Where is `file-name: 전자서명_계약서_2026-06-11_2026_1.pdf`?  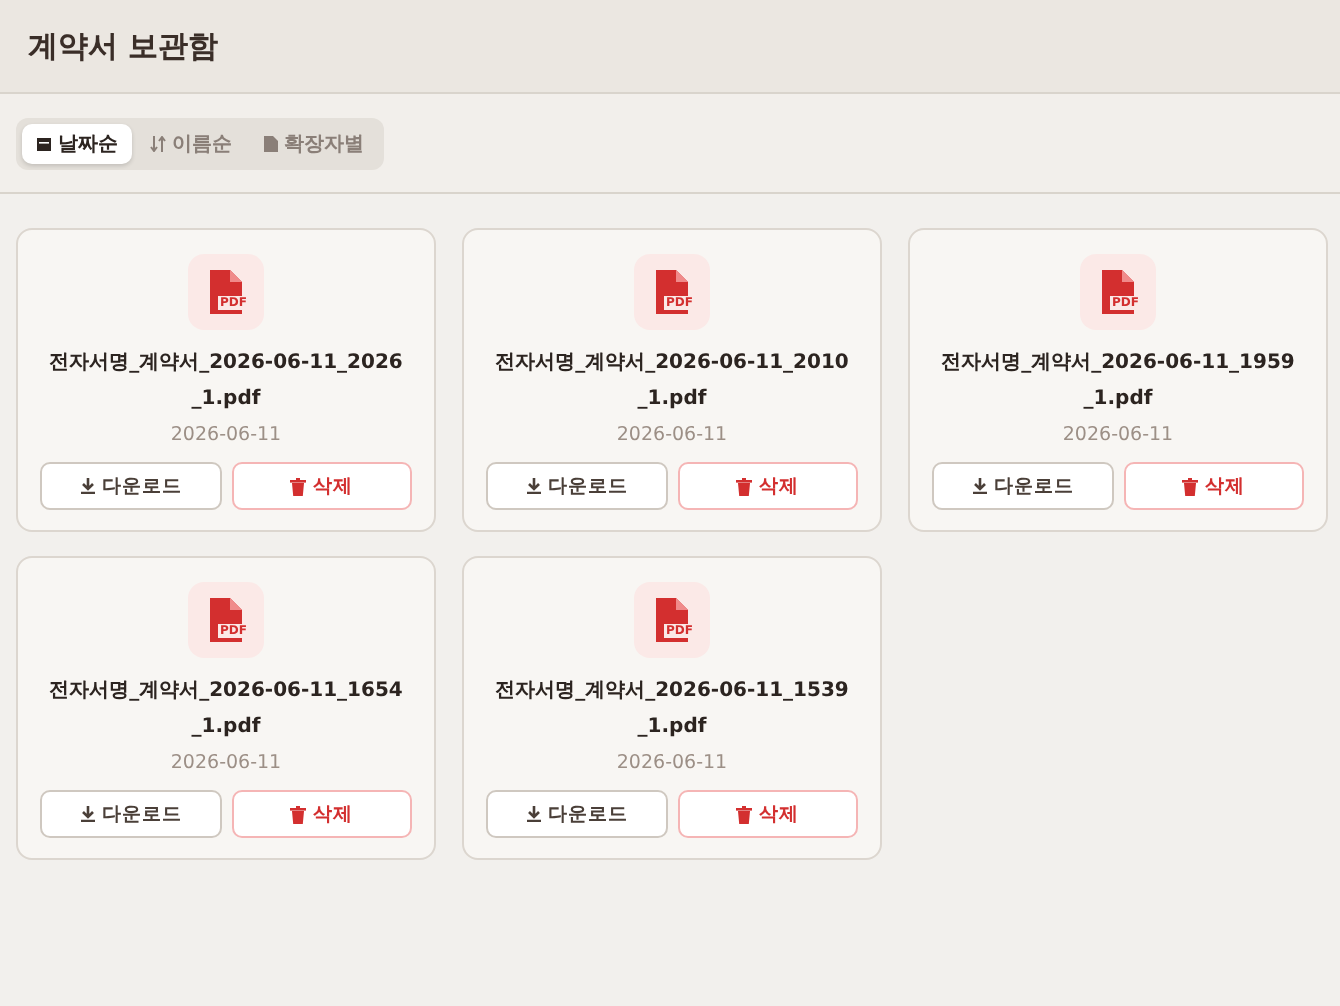 file-name: 전자서명_계약서_2026-06-11_2026_1.pdf is located at coordinates (226, 382).